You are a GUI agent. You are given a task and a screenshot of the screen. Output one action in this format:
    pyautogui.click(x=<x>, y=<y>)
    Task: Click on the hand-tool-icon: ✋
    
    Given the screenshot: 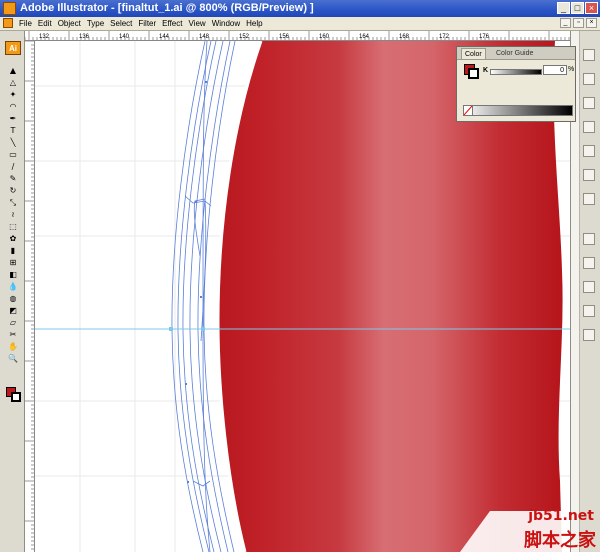 What is the action you would take?
    pyautogui.click(x=13, y=347)
    